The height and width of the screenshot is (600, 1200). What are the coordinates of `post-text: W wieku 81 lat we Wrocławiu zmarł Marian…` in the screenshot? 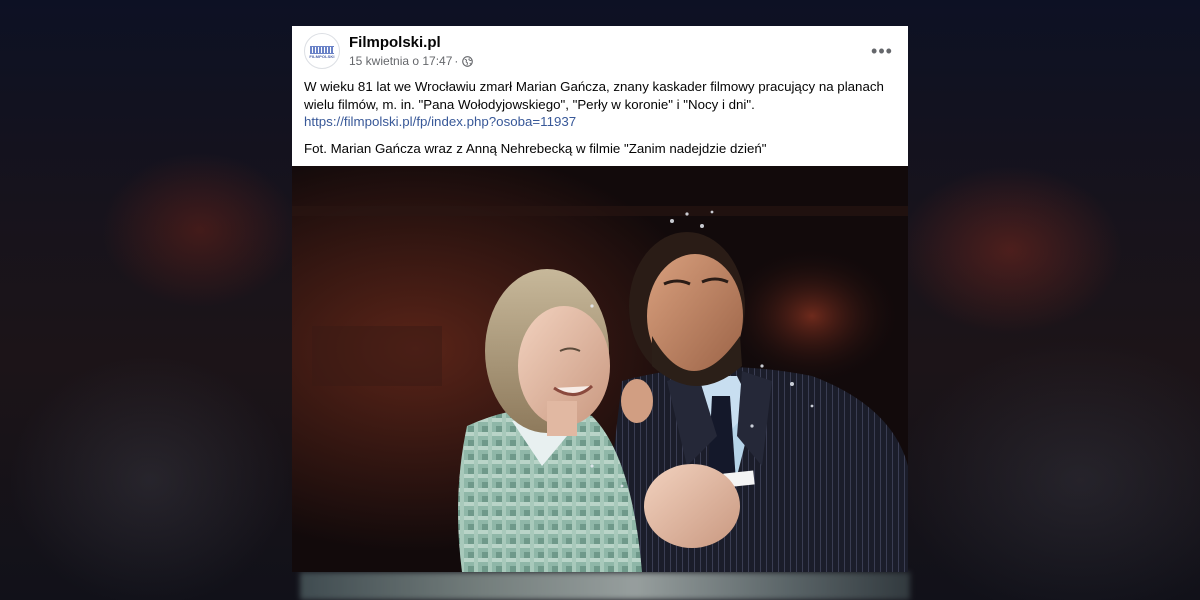 It's located at (602, 117).